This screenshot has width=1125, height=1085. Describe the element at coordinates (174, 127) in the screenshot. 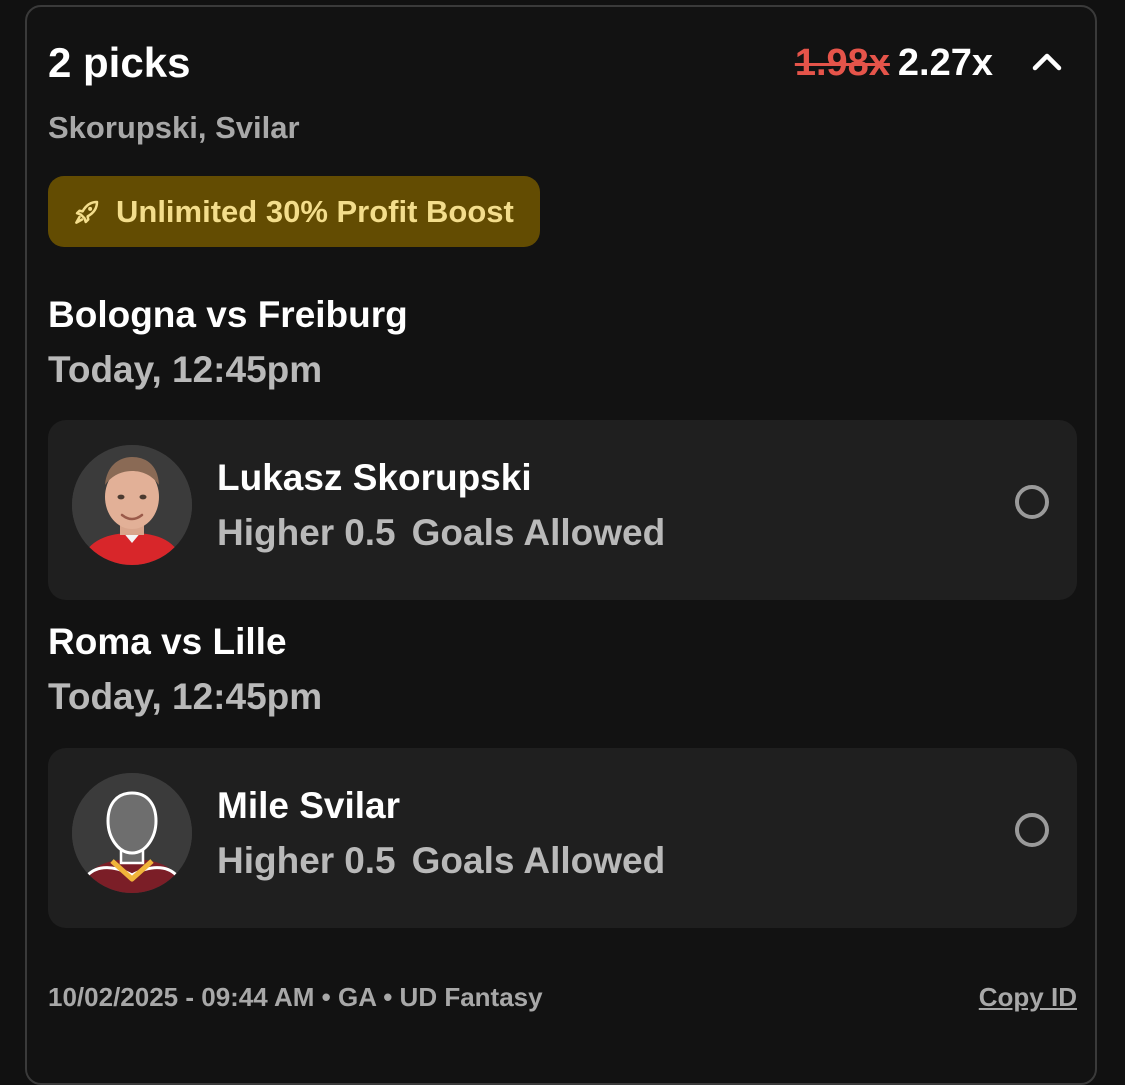

I see `players-summary: Skorupski, Svilar` at that location.